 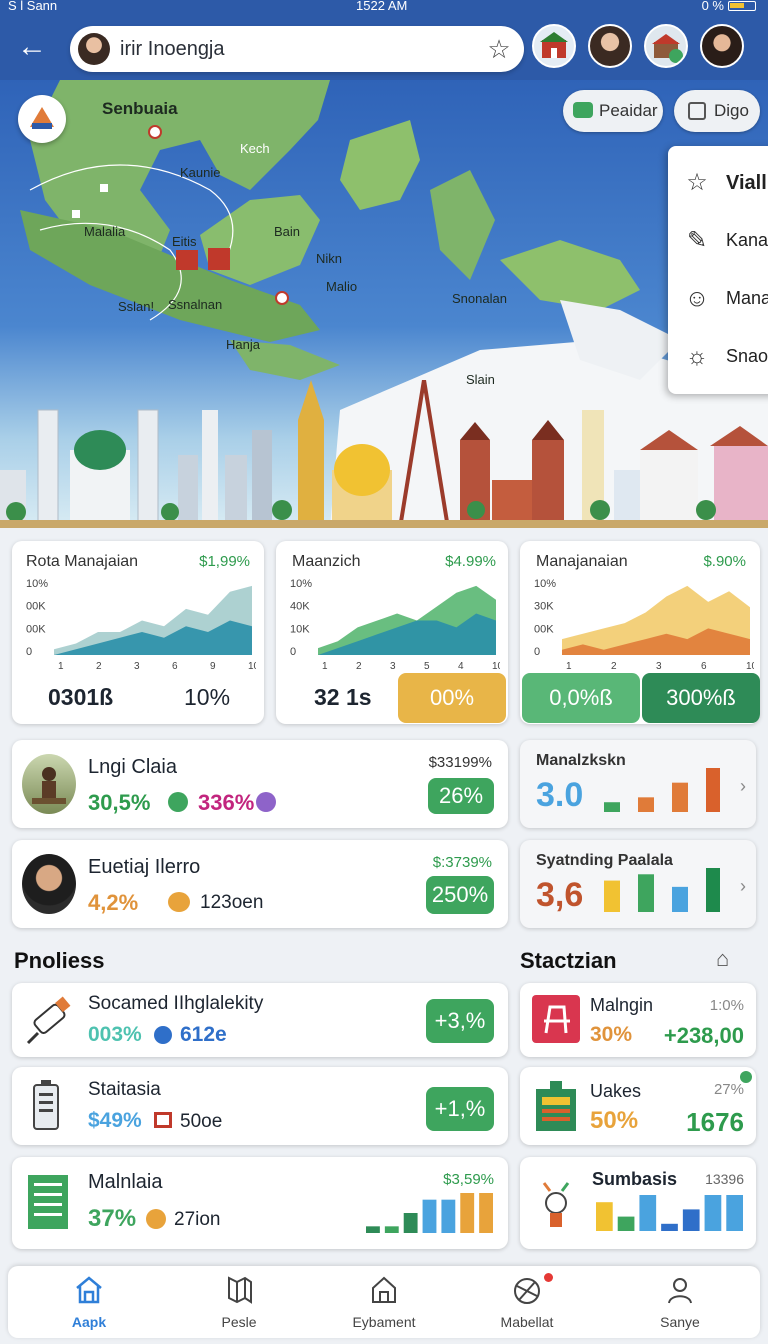 What do you see at coordinates (48, 1202) in the screenshot?
I see `spreadsheet-icon` at bounding box center [48, 1202].